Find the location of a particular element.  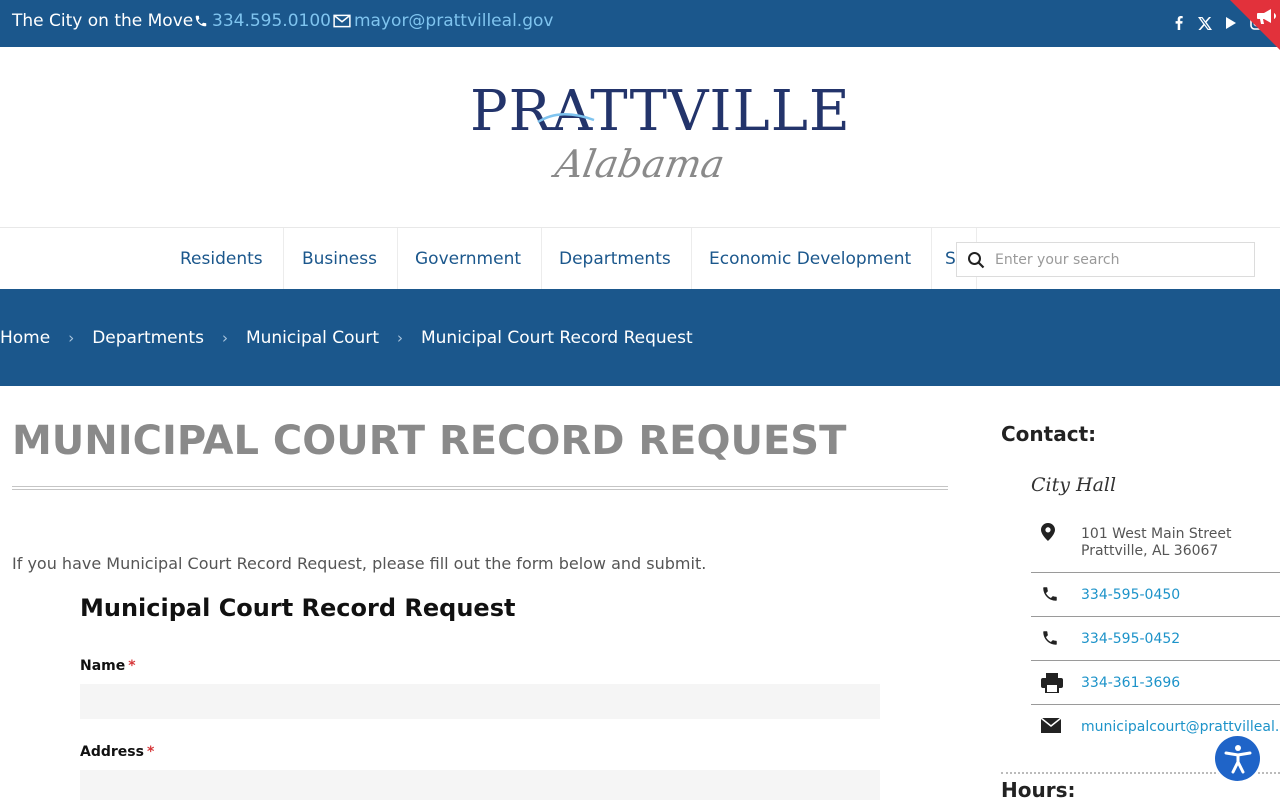

accessibility-button is located at coordinates (1237, 758).